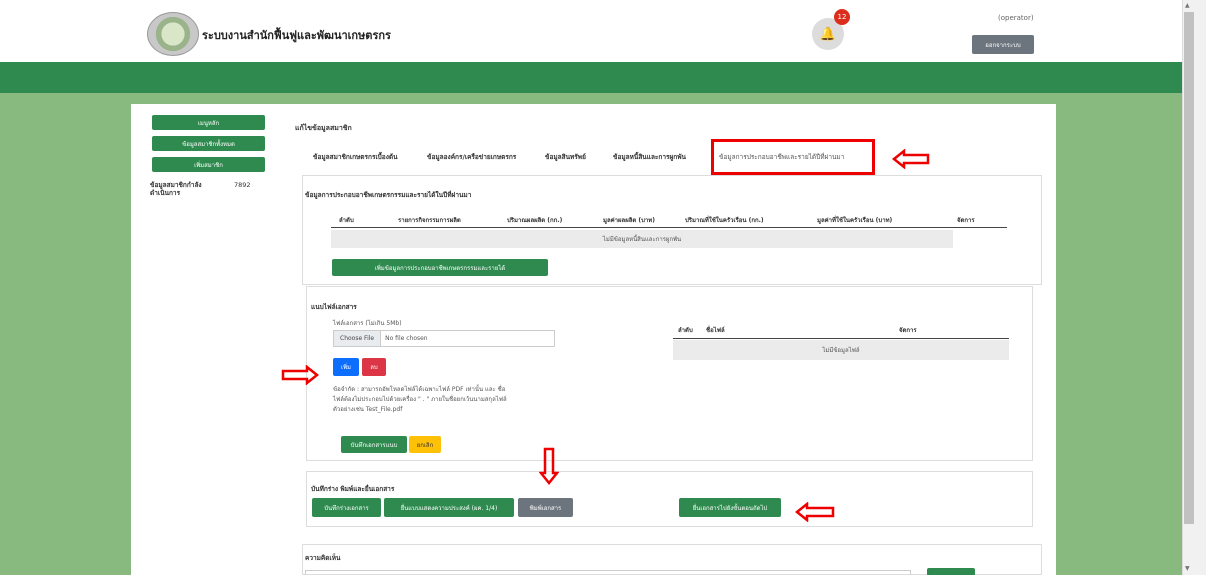 The height and width of the screenshot is (575, 1206). Describe the element at coordinates (334, 307) in the screenshot. I see `attachments-title: แนบไฟล์เอกสาร` at that location.